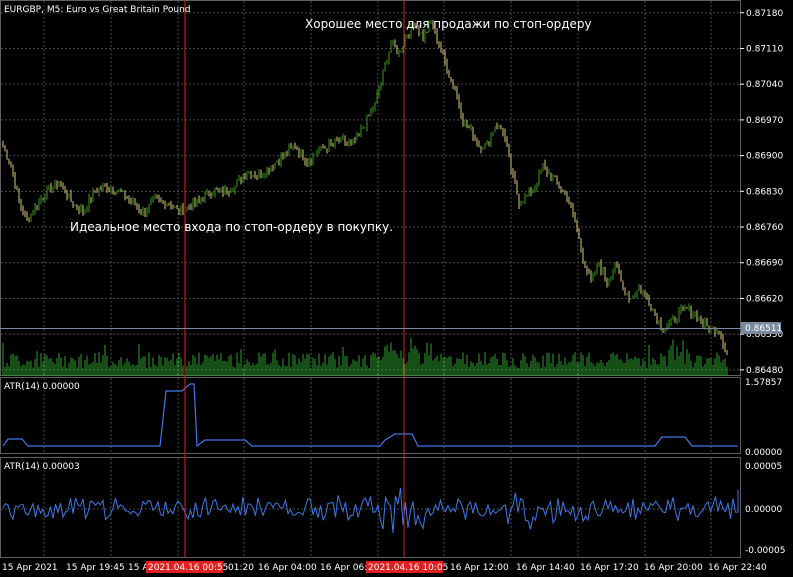 This screenshot has width=793, height=577. I want to click on atr2-label: ATR(14) 0.00003, so click(42, 467).